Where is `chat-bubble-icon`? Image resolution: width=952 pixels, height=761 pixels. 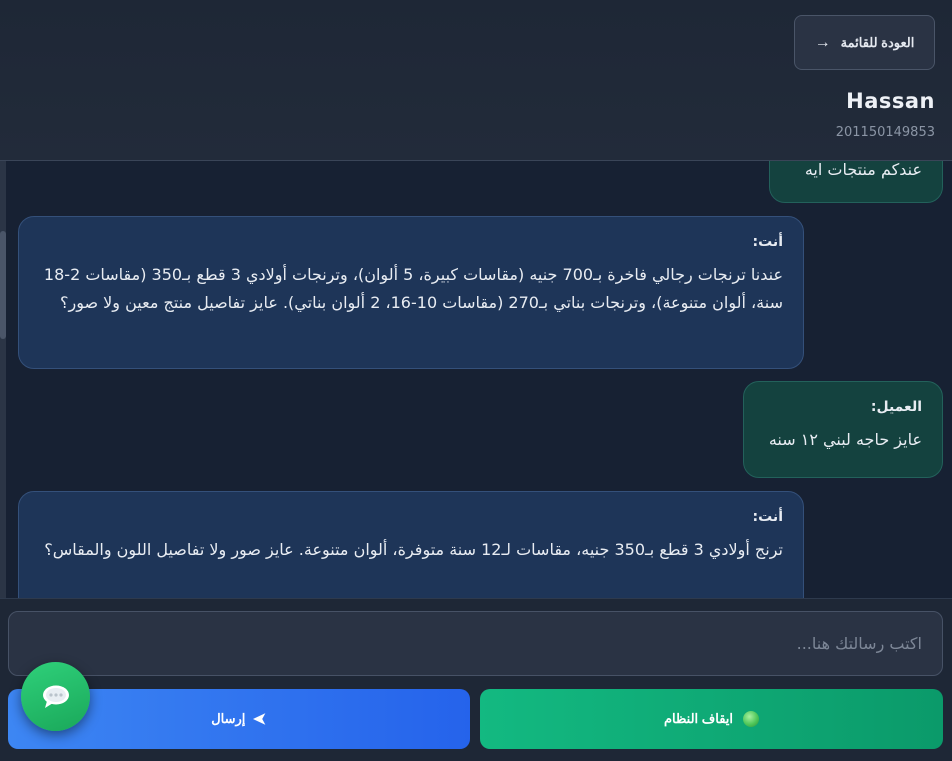 chat-bubble-icon is located at coordinates (55, 696).